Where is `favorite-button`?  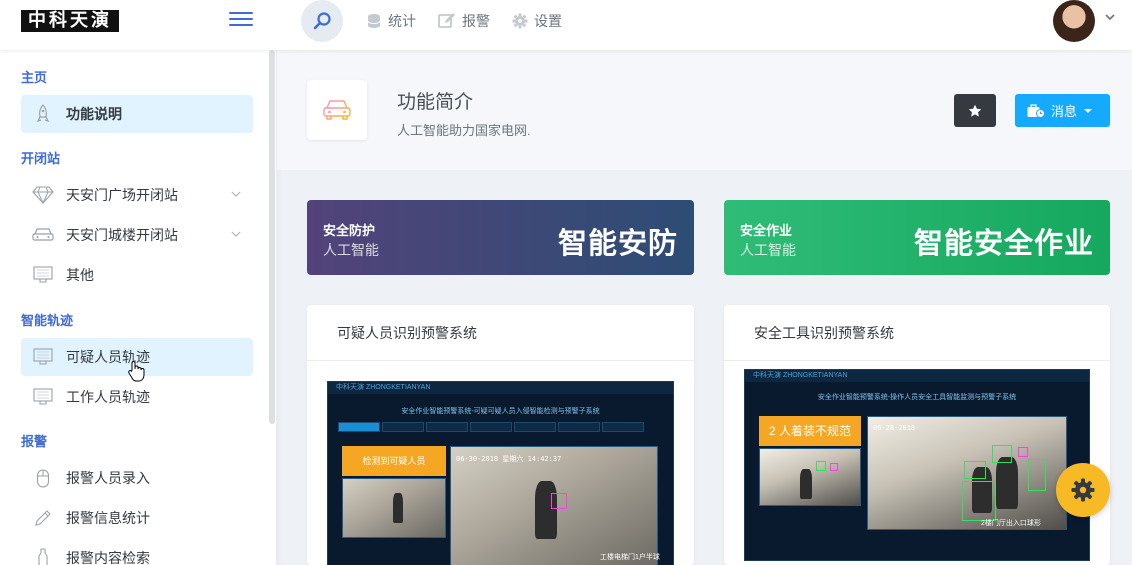
favorite-button is located at coordinates (975, 110).